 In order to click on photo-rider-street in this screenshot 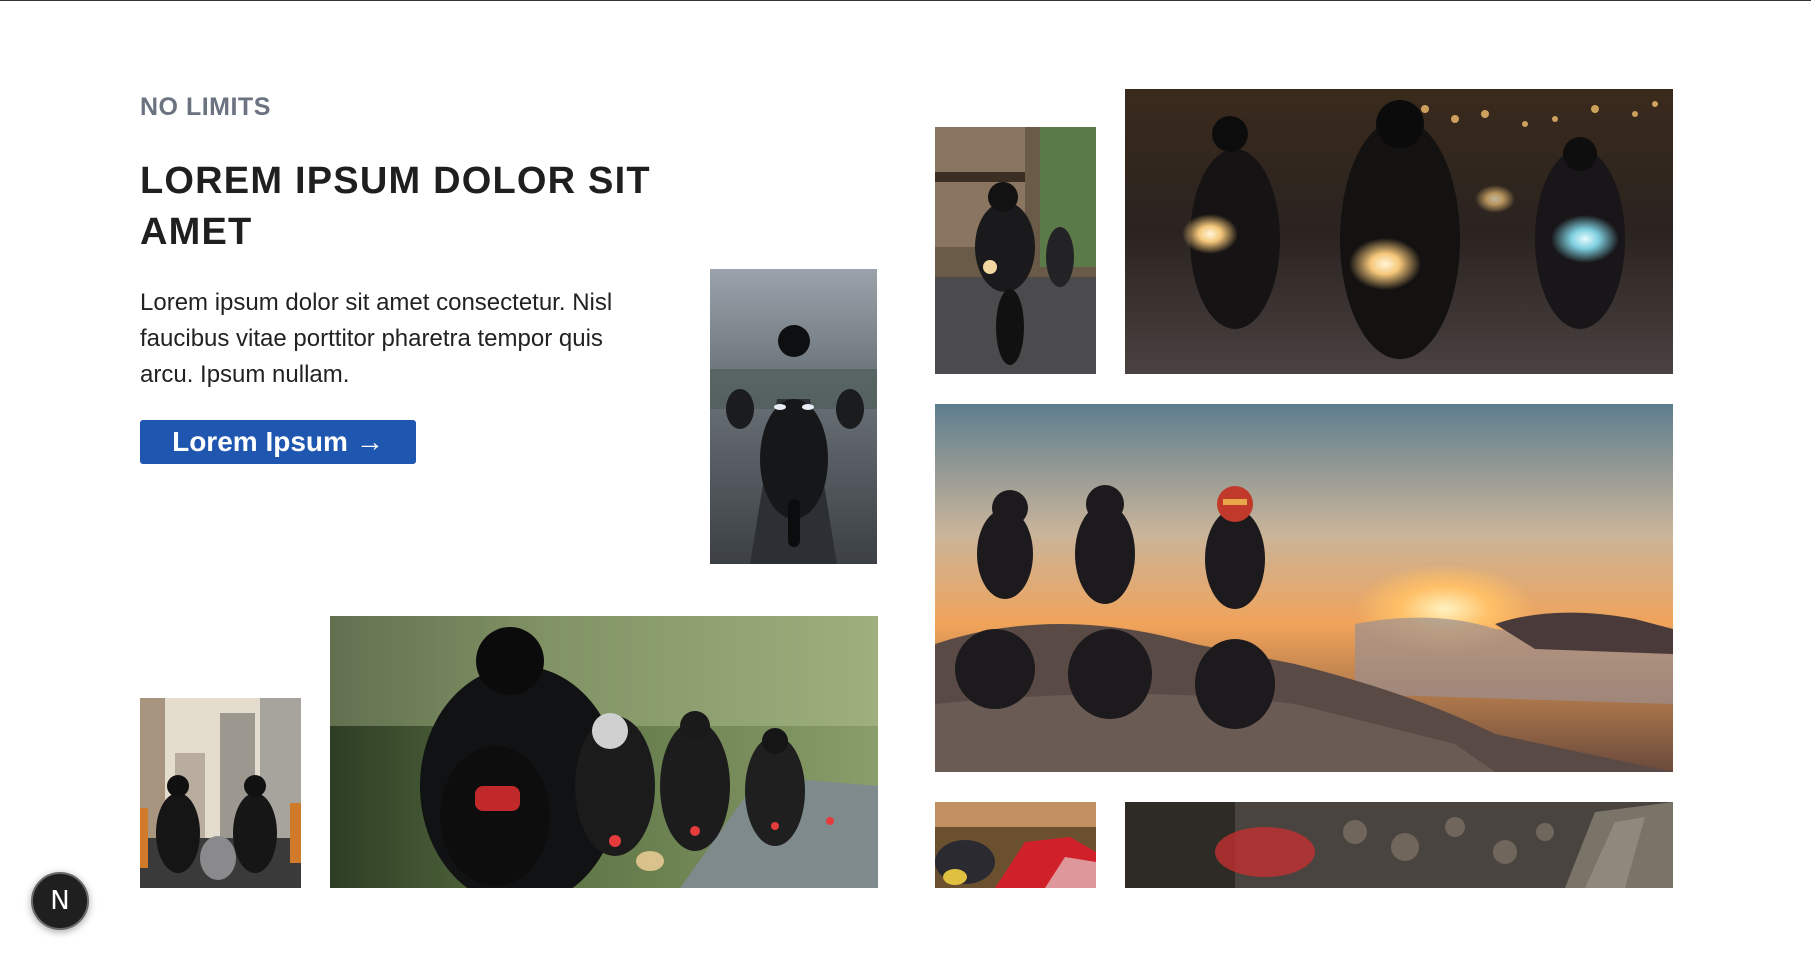, I will do `click(1015, 250)`.